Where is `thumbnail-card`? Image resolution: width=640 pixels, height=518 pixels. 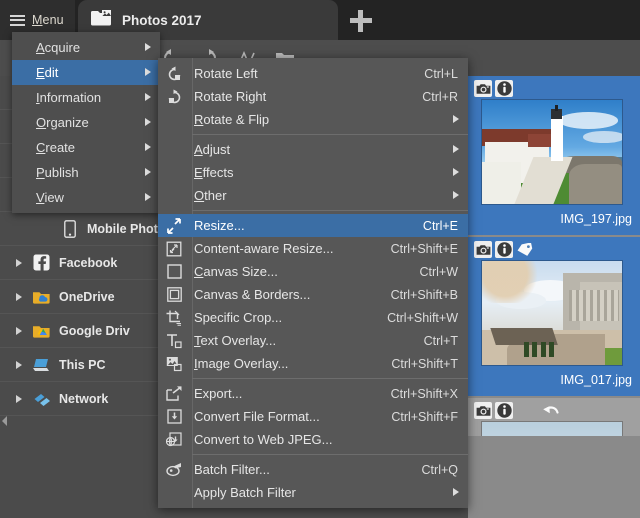
thumbnail-card is located at coordinates (554, 418).